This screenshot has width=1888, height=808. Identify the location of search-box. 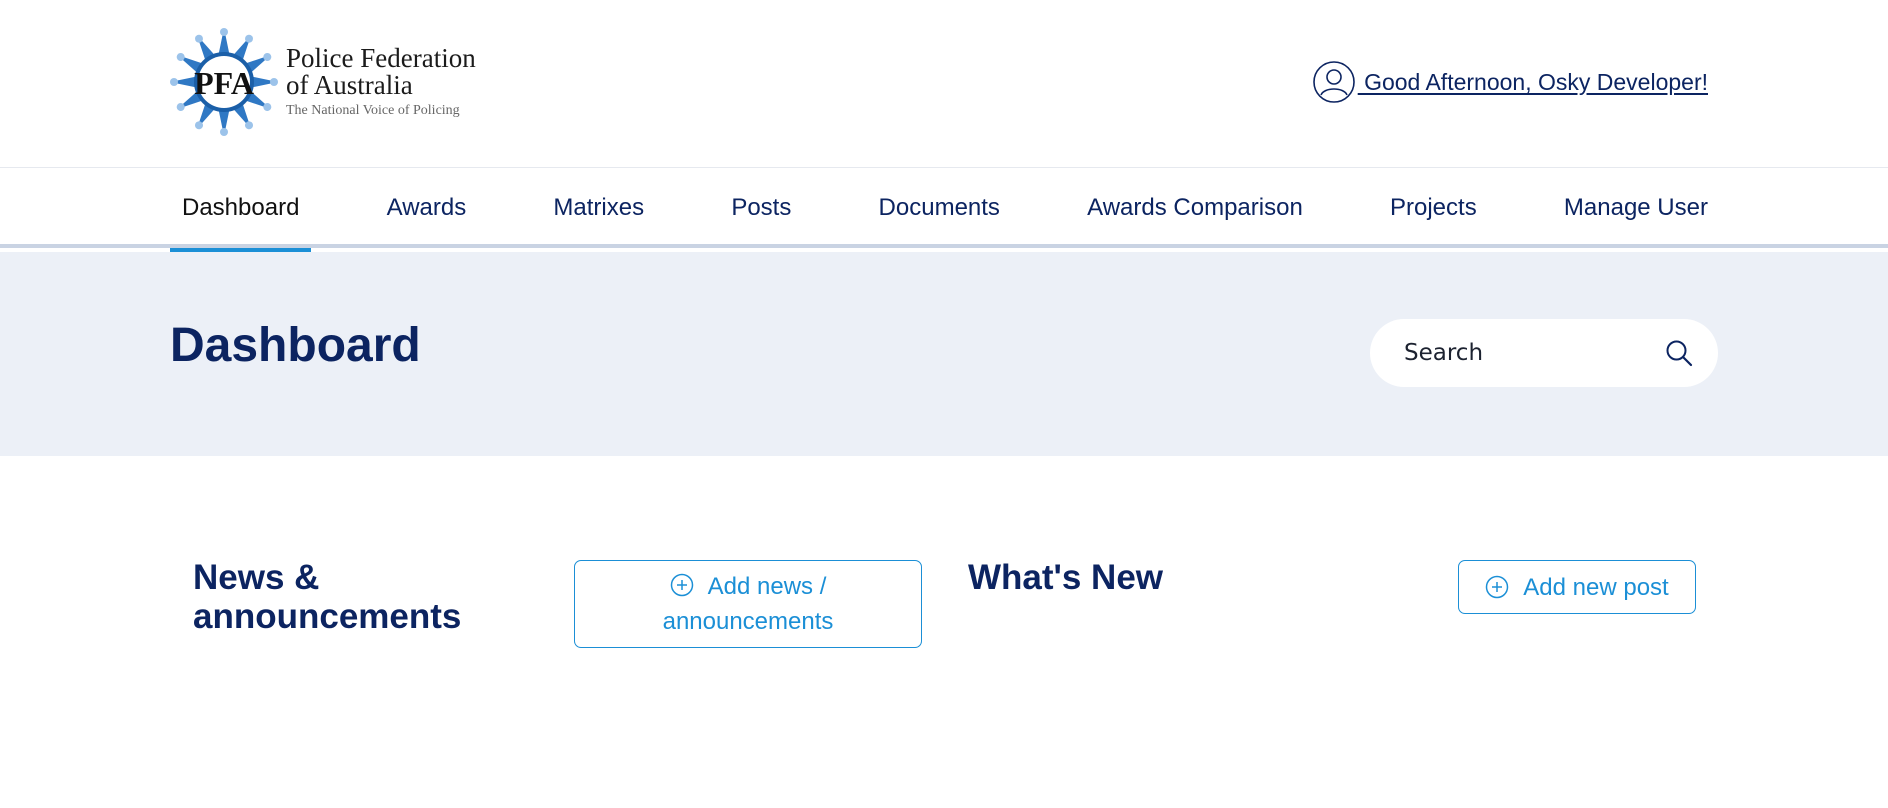
(1544, 353).